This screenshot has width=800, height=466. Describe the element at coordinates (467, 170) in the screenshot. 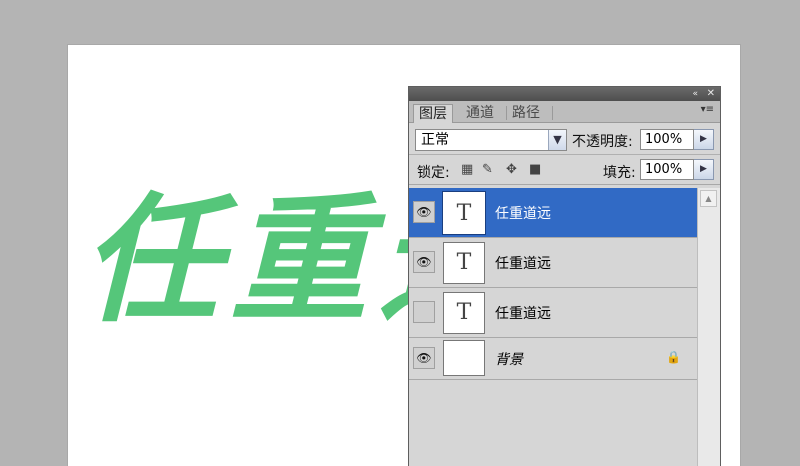

I see `lock-transparent-pixels-icon: ▦` at that location.